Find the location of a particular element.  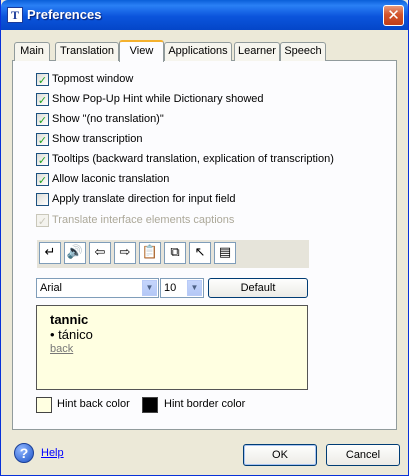

speak-button: 🔊 is located at coordinates (75, 253).